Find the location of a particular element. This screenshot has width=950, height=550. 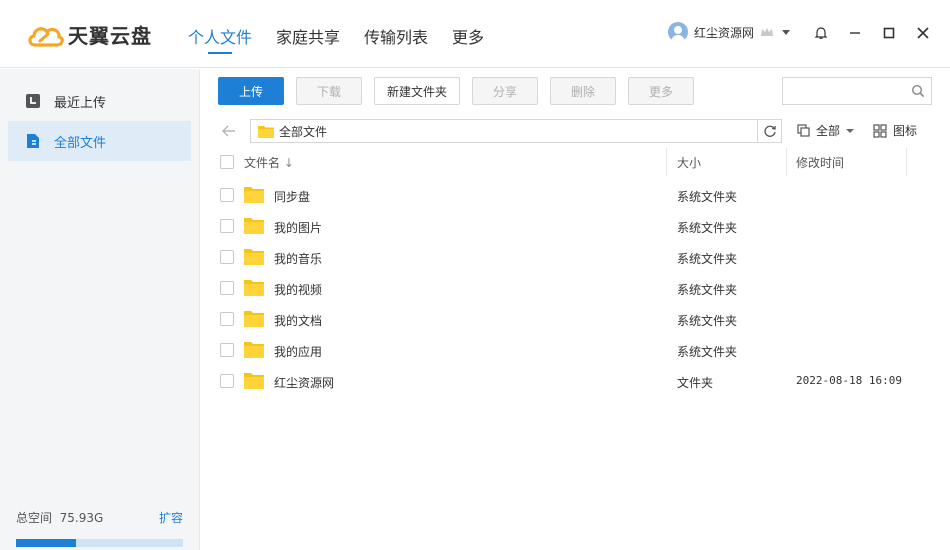

column-modified-header: 修改时间 is located at coordinates (820, 162).